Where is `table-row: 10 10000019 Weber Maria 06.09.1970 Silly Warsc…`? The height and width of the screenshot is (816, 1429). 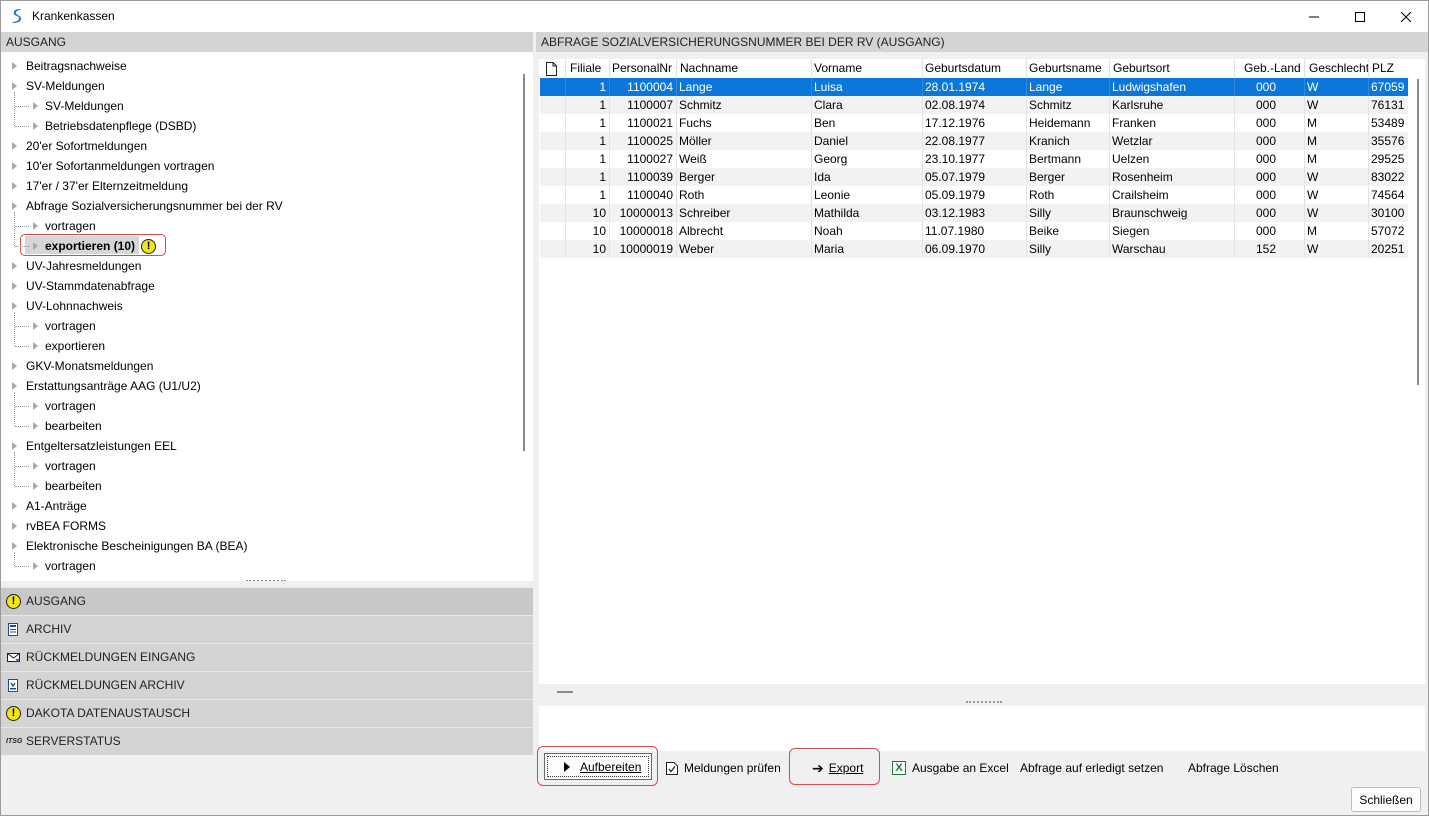 table-row: 10 10000019 Weber Maria 06.09.1970 Silly Warsc… is located at coordinates (974, 249).